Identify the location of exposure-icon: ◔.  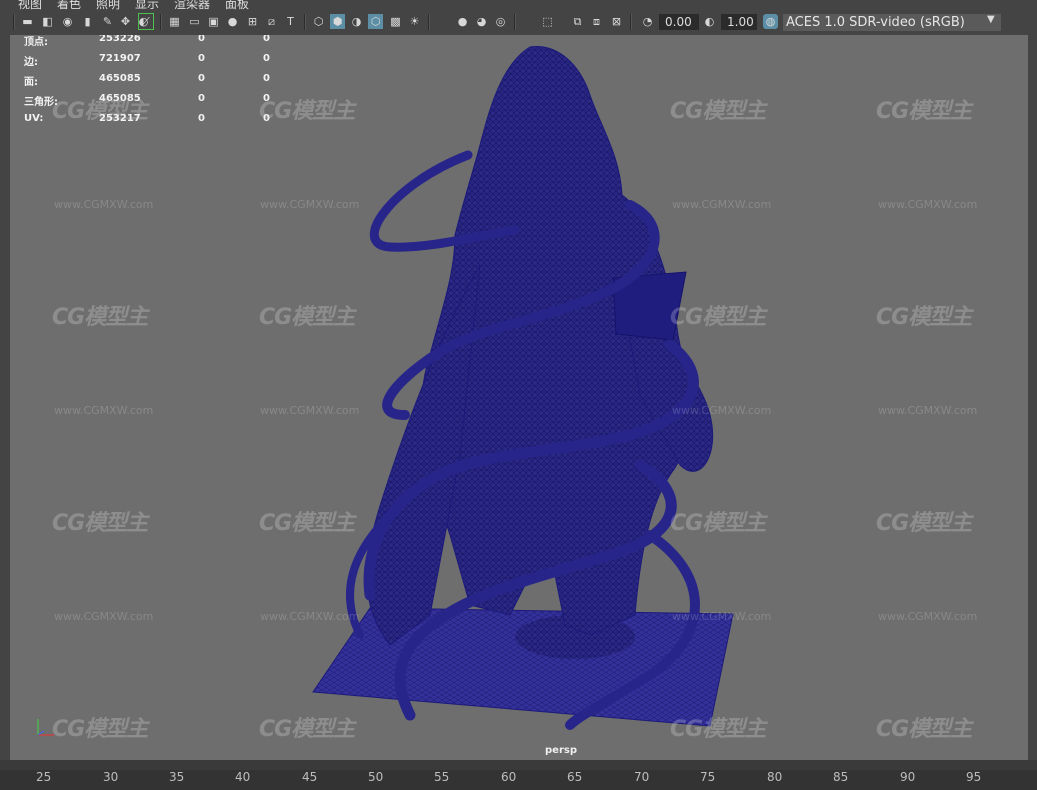
(647, 21).